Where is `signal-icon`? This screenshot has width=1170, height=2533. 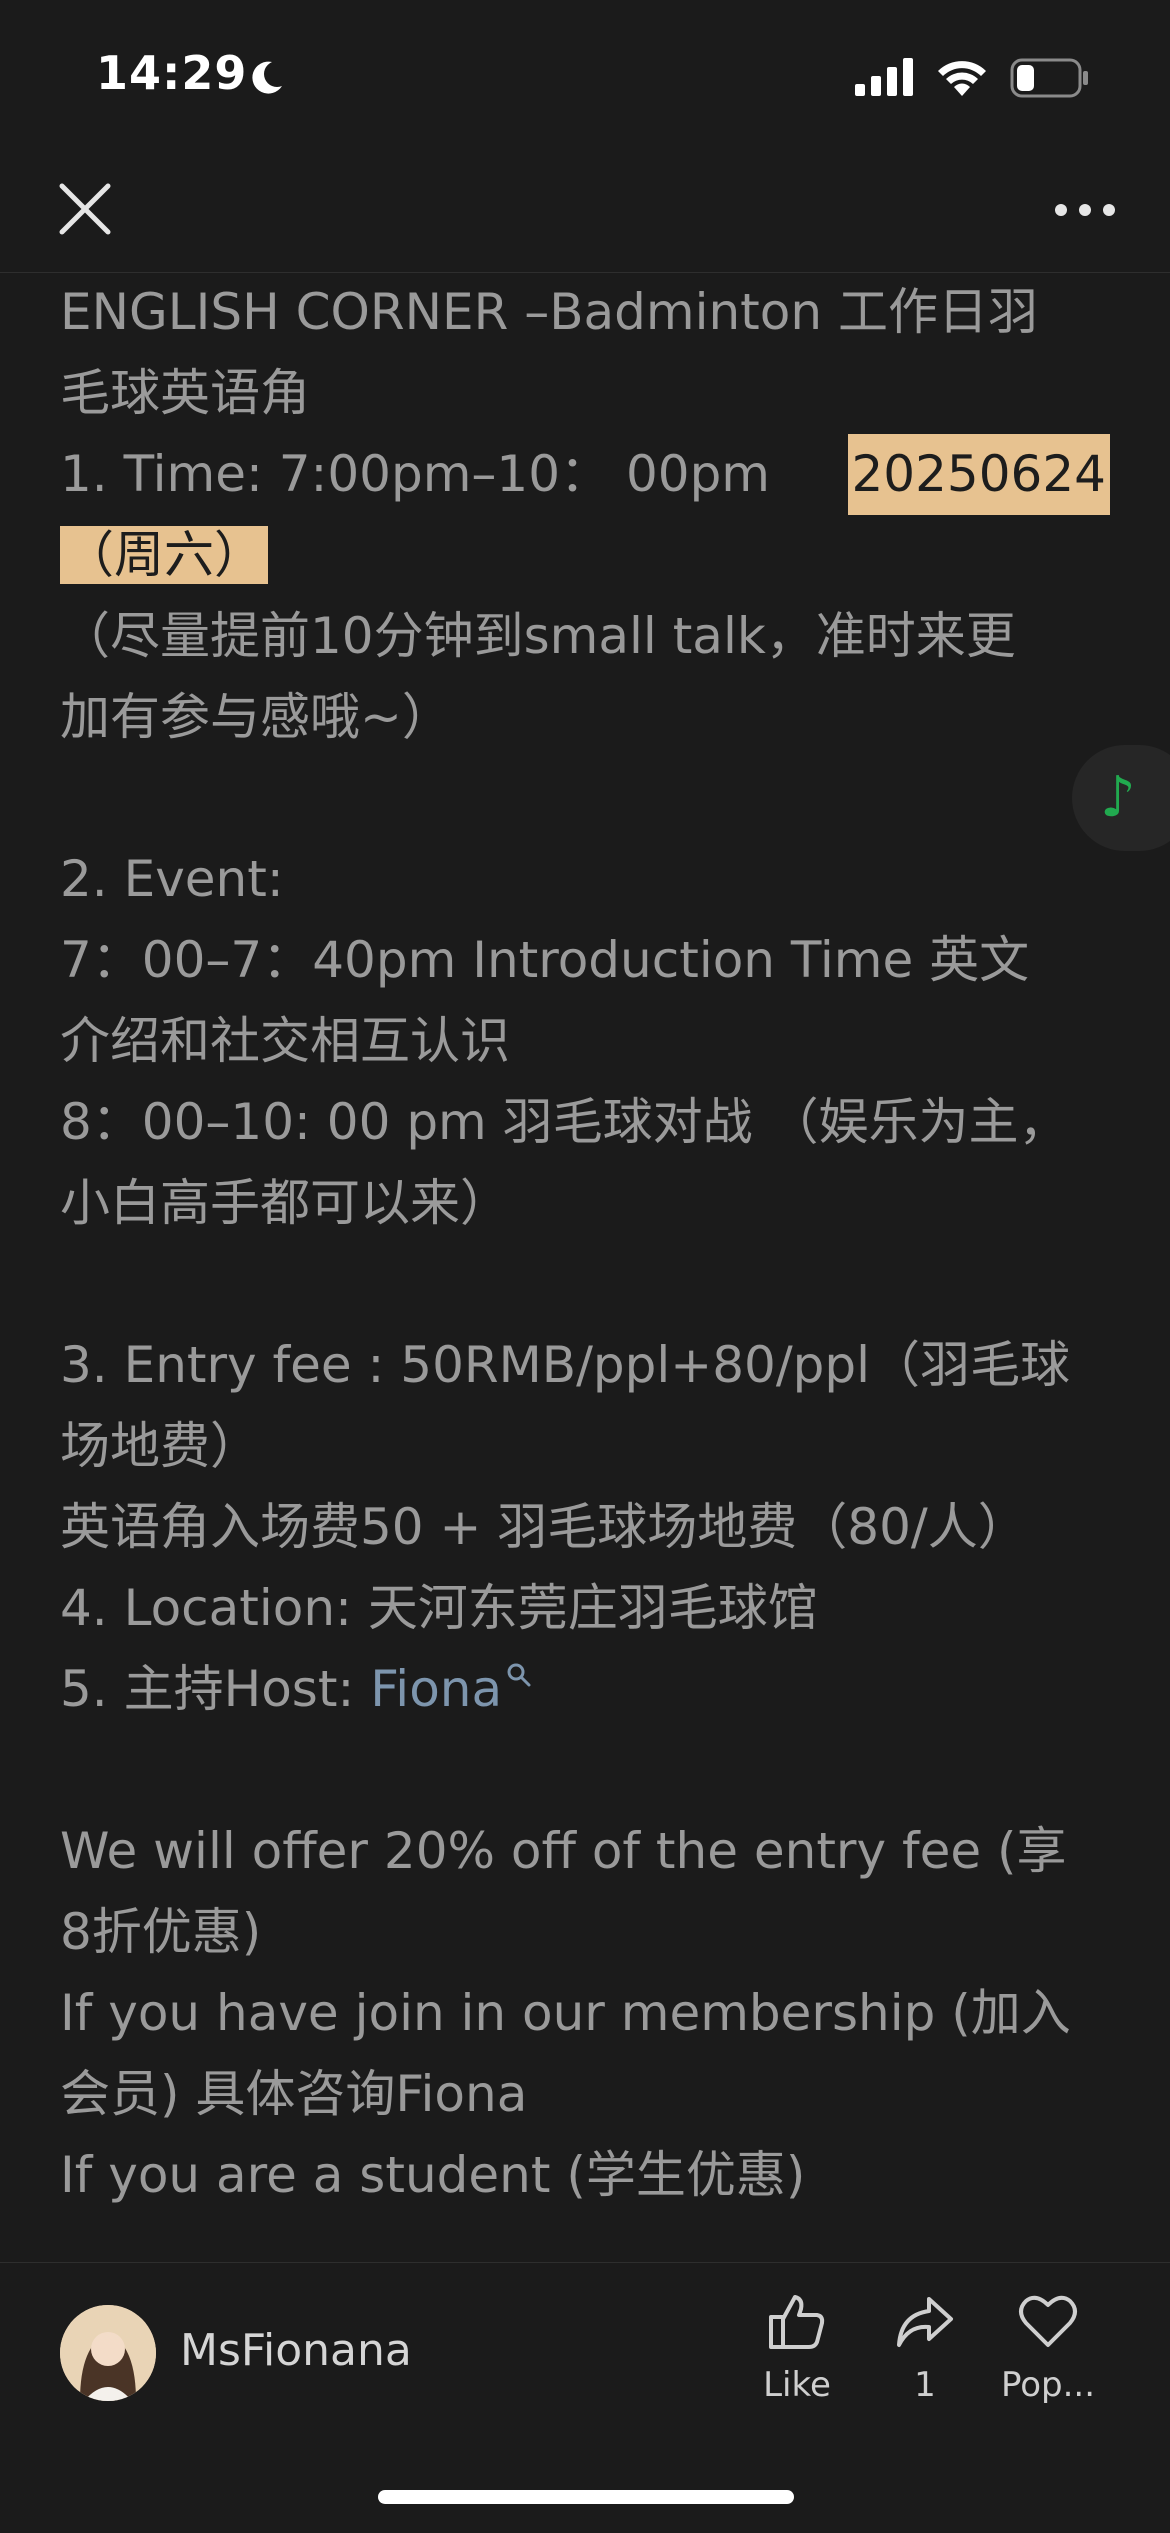 signal-icon is located at coordinates (884, 77).